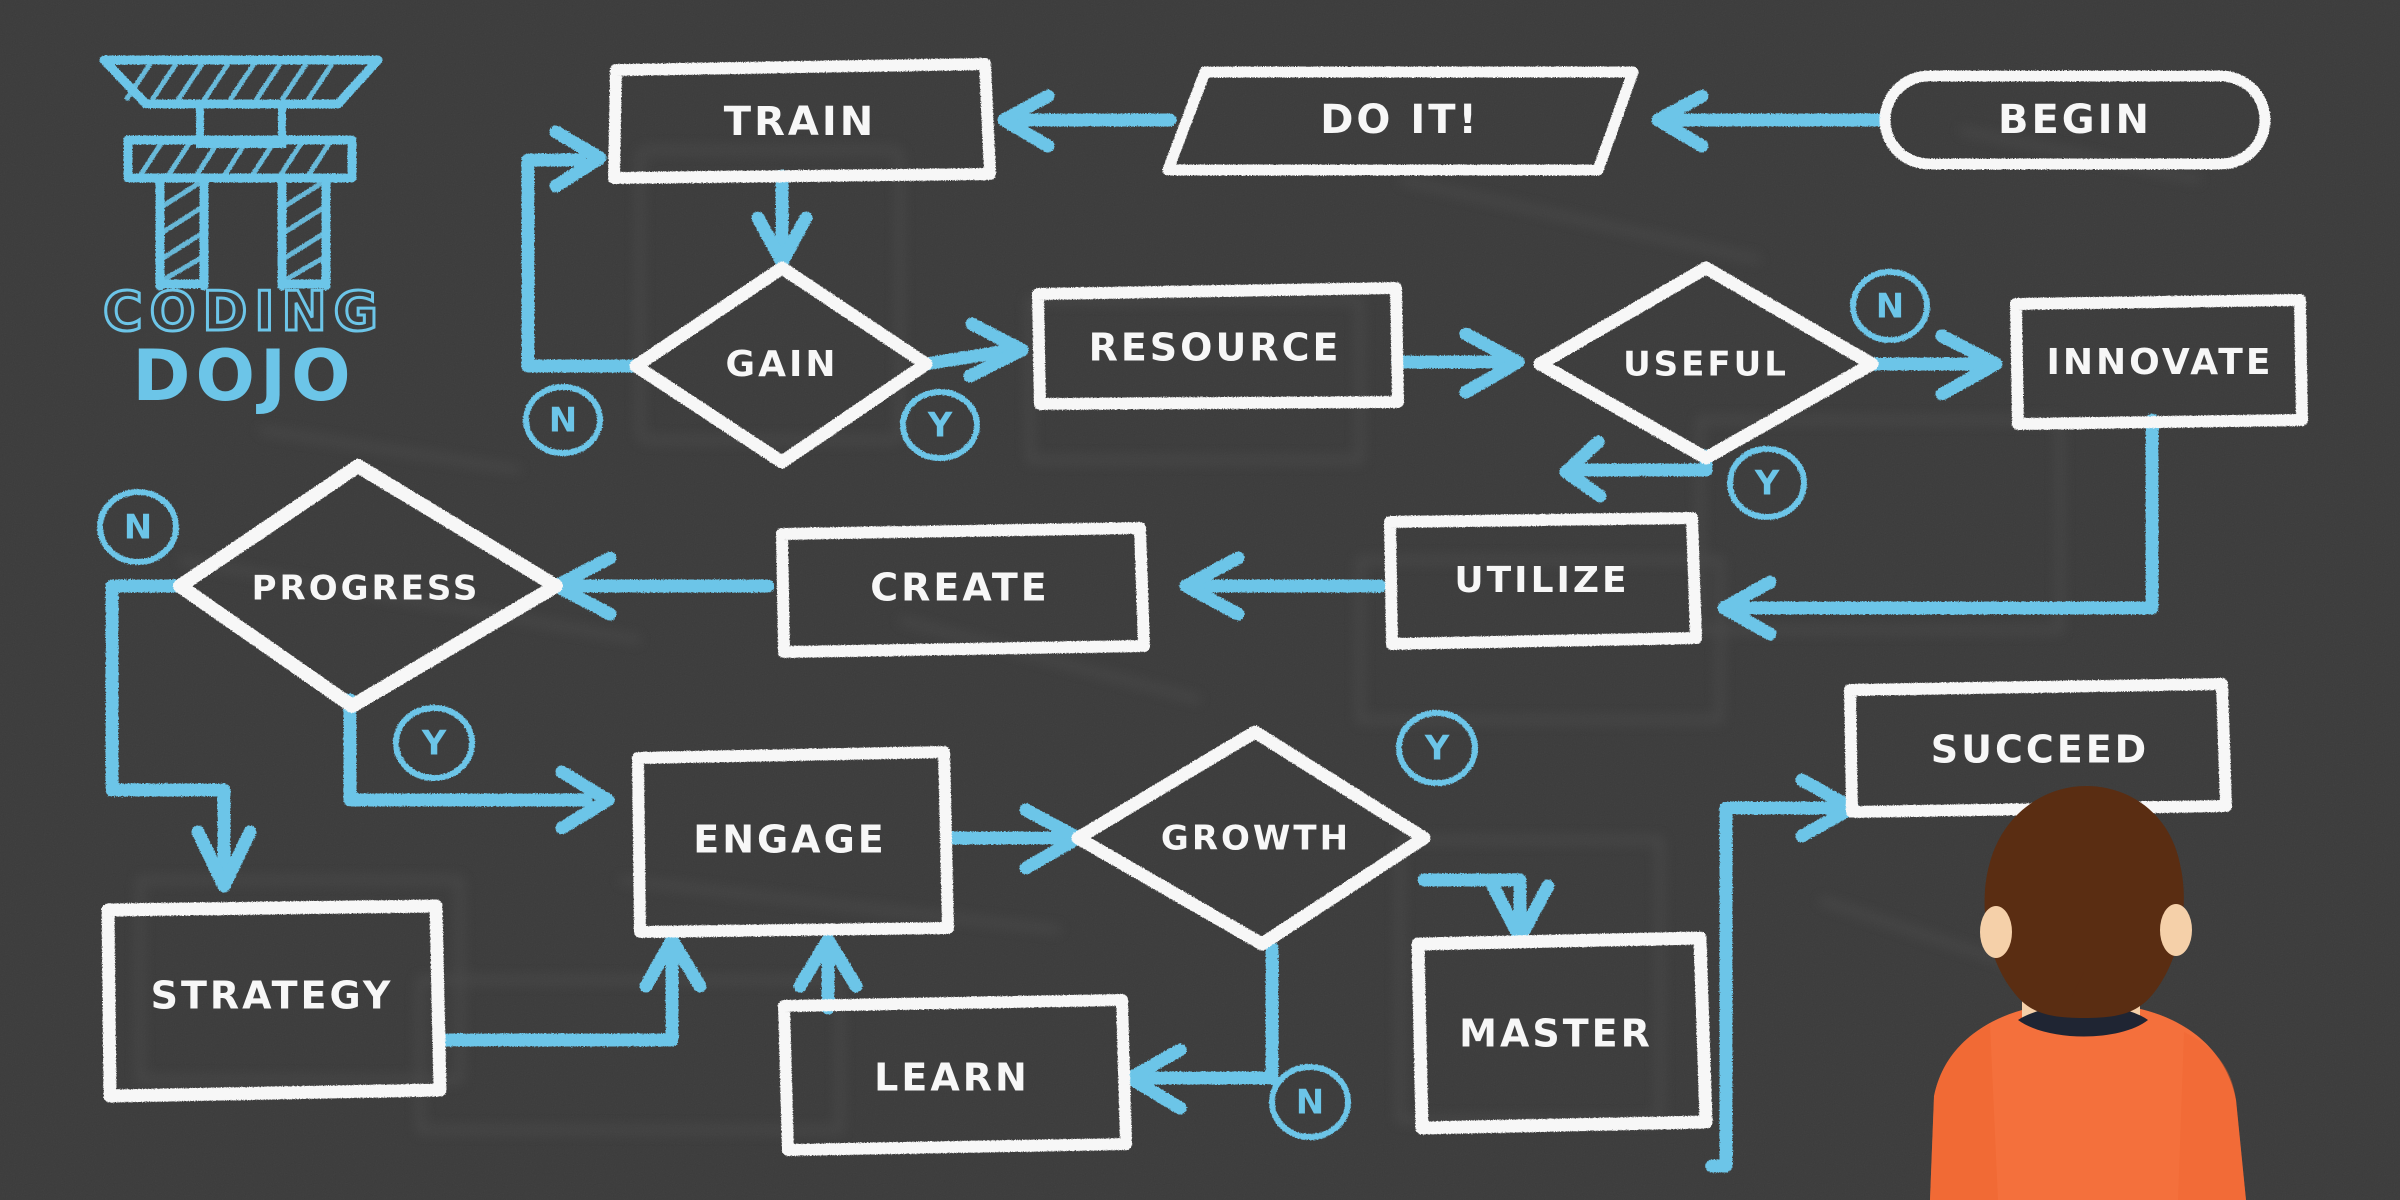 The height and width of the screenshot is (1200, 2400). Describe the element at coordinates (2176, 930) in the screenshot. I see `person-ear-right` at that location.